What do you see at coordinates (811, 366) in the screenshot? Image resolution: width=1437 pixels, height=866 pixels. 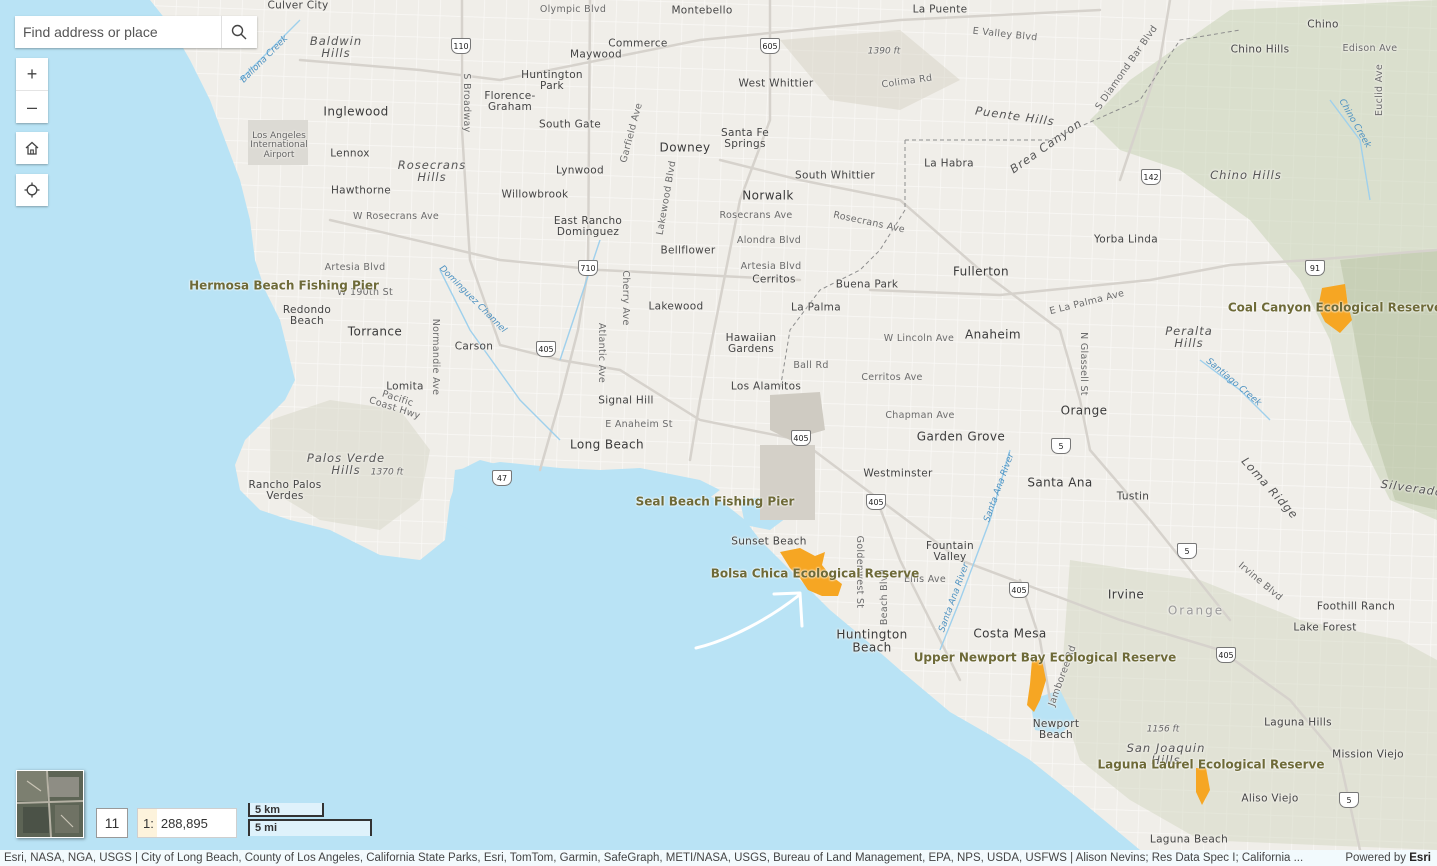 I see `street-ball: Ball Rd` at bounding box center [811, 366].